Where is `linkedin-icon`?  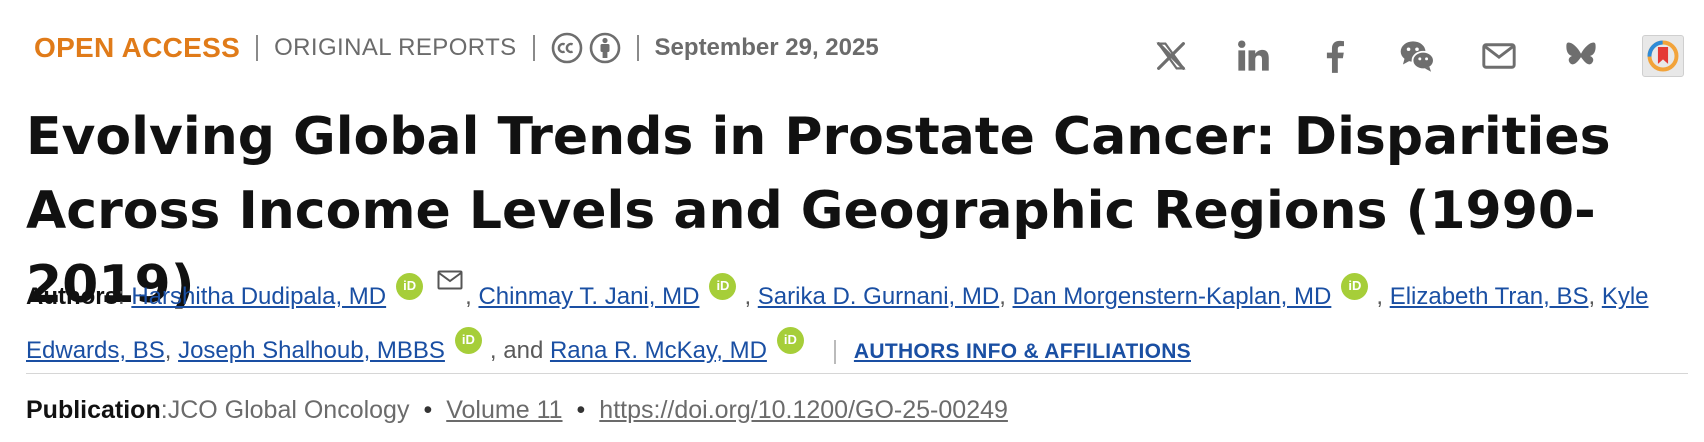
linkedin-icon is located at coordinates (1253, 55).